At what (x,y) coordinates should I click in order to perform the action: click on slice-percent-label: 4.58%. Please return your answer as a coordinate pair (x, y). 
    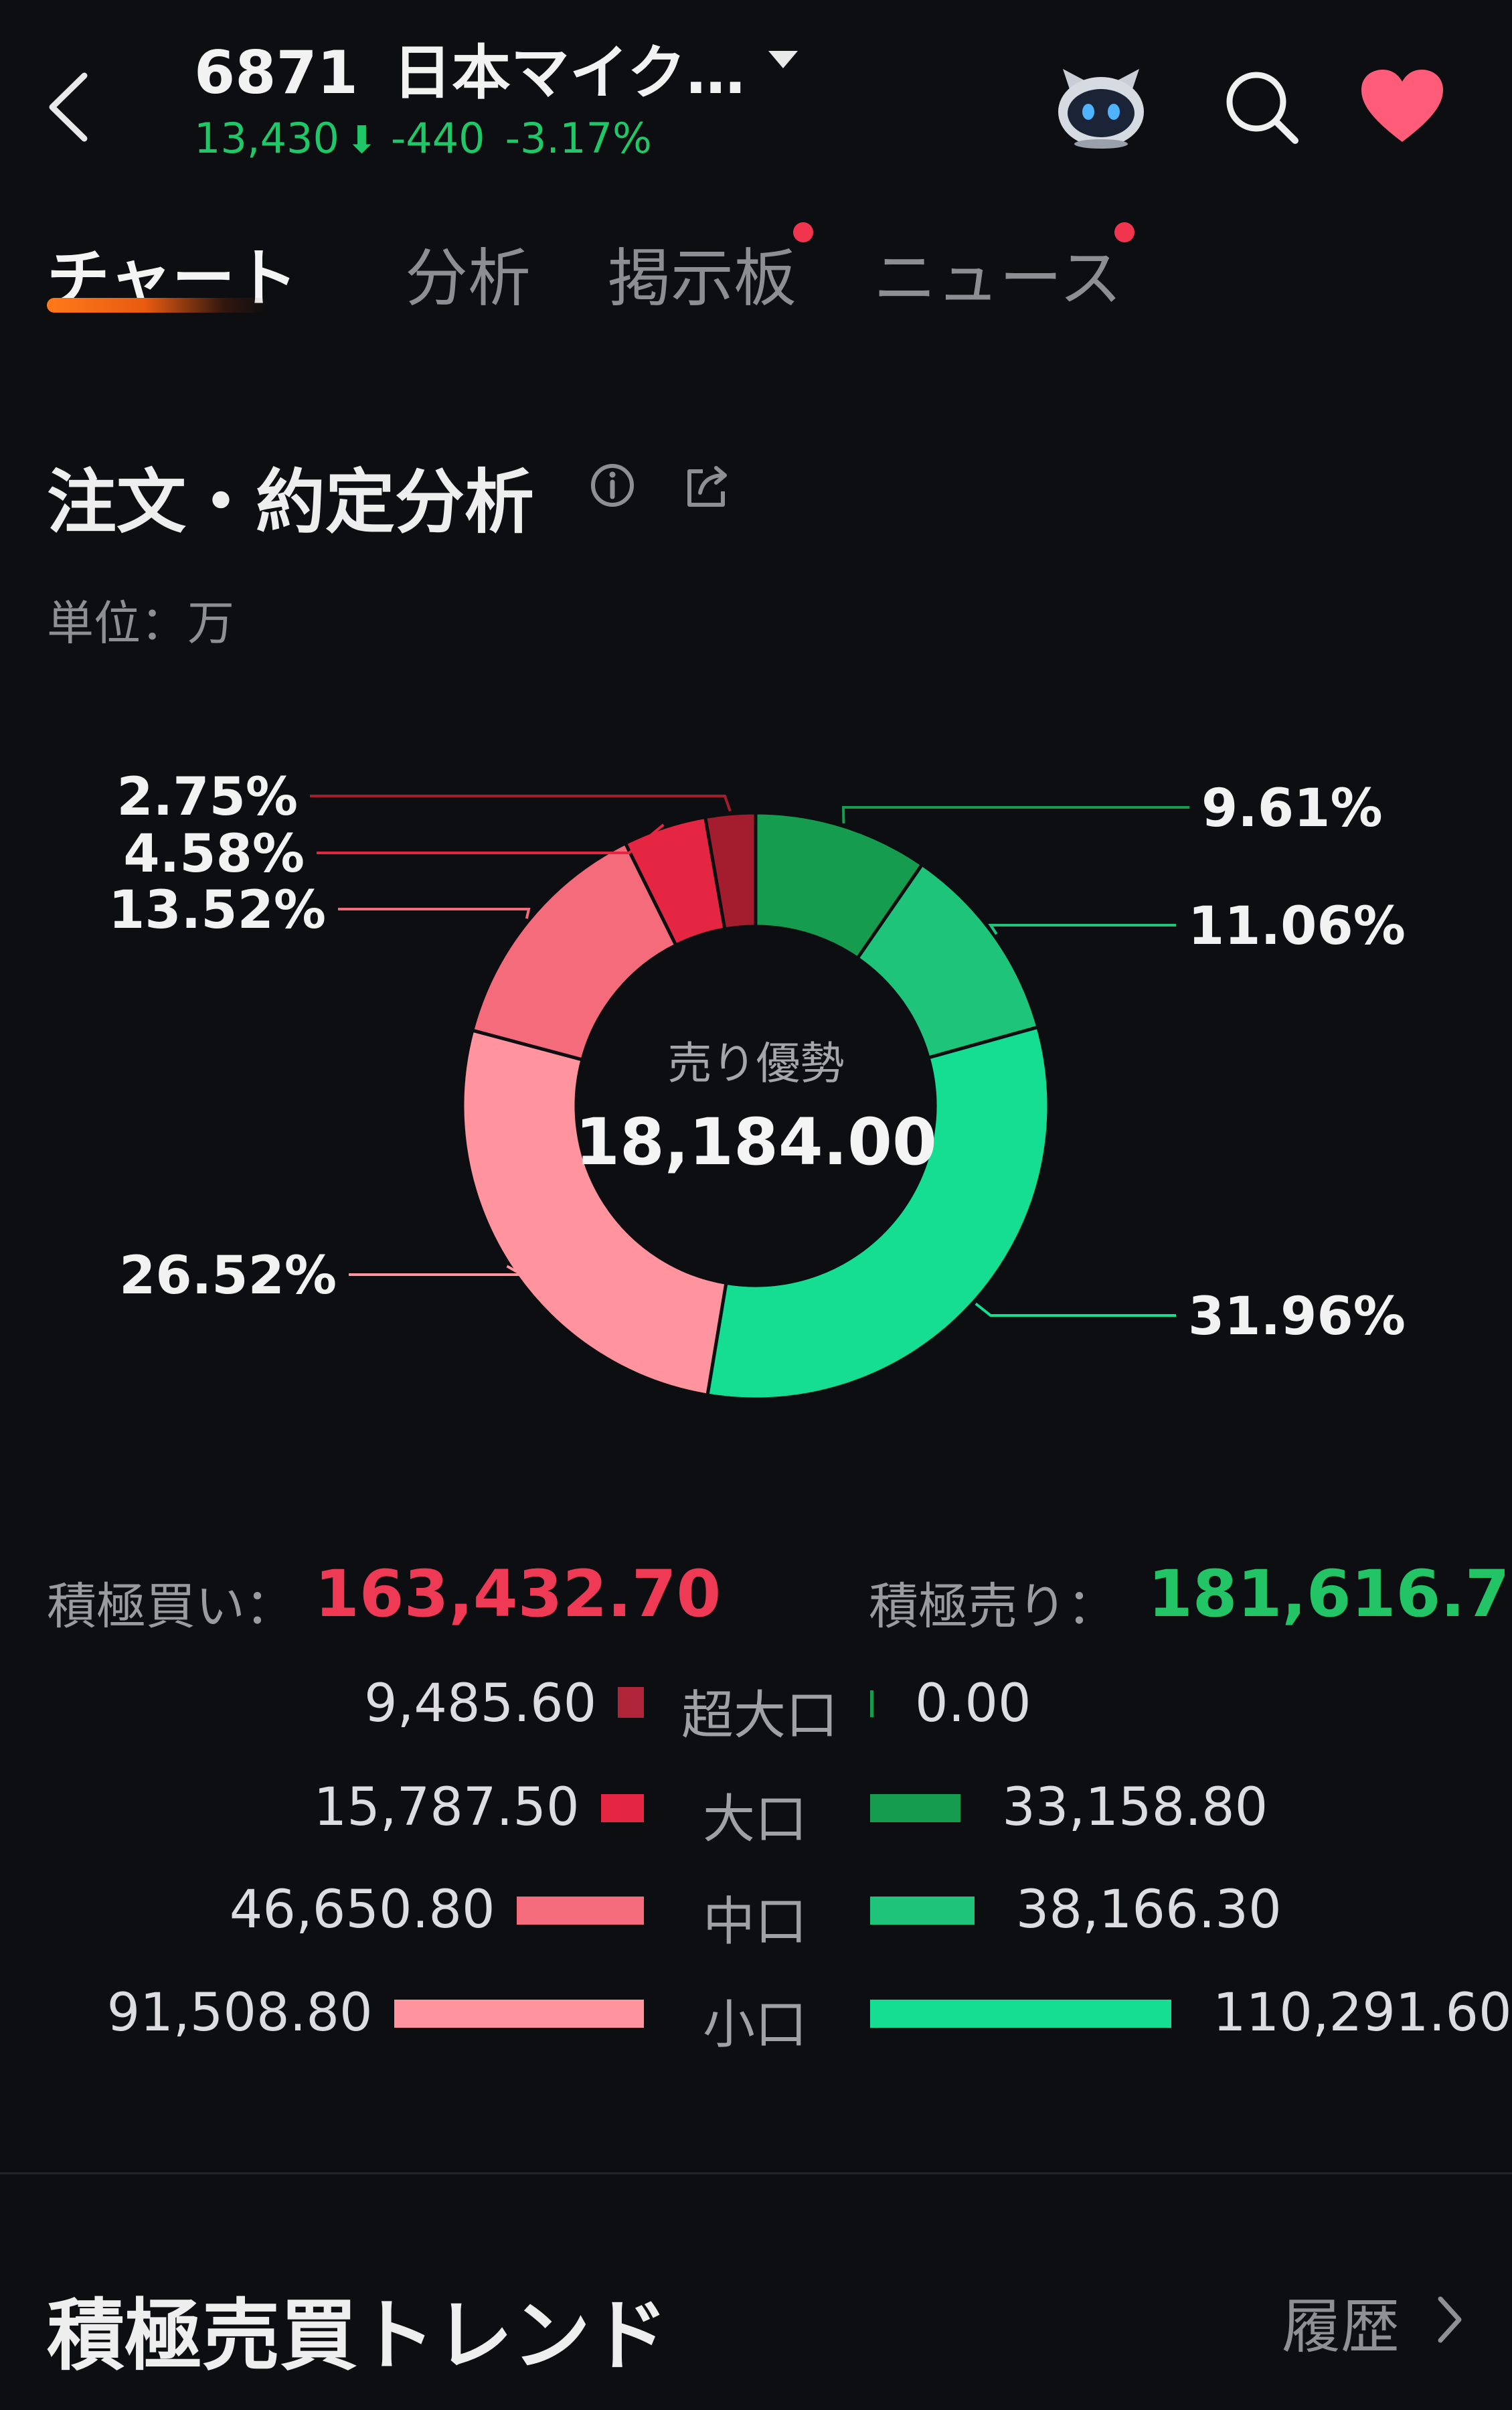
    Looking at the image, I should click on (214, 854).